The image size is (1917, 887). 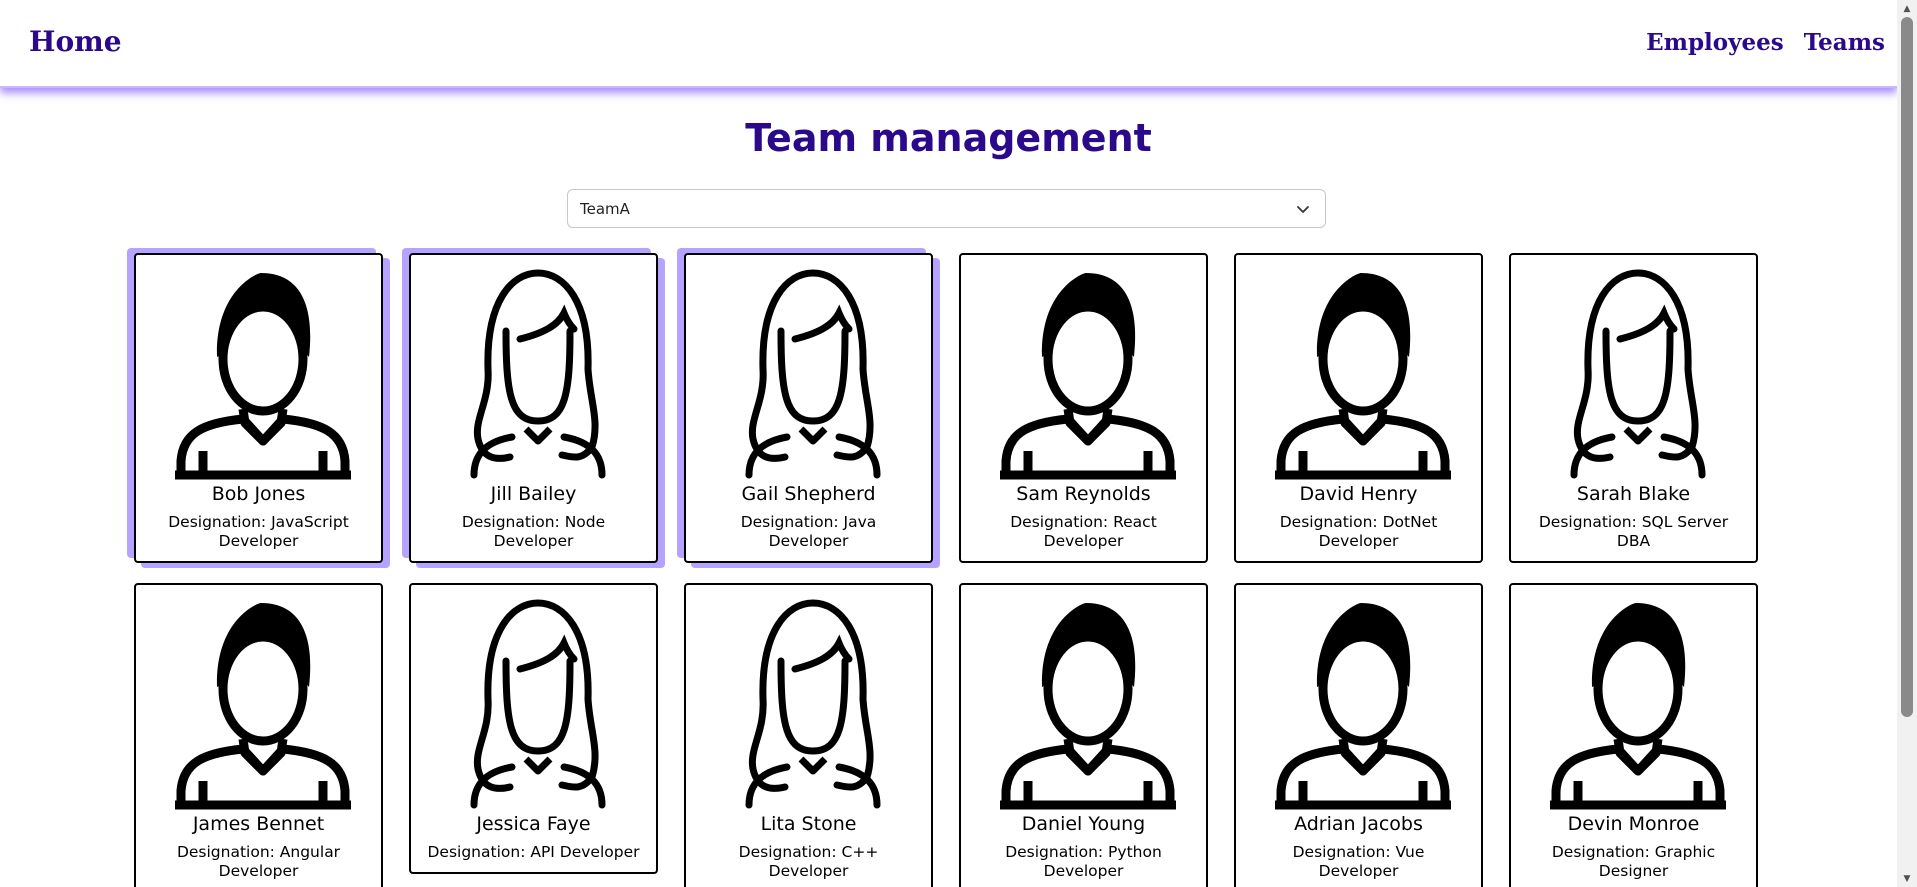 What do you see at coordinates (1358, 861) in the screenshot?
I see `employee-designation: Designation: Vue Developer` at bounding box center [1358, 861].